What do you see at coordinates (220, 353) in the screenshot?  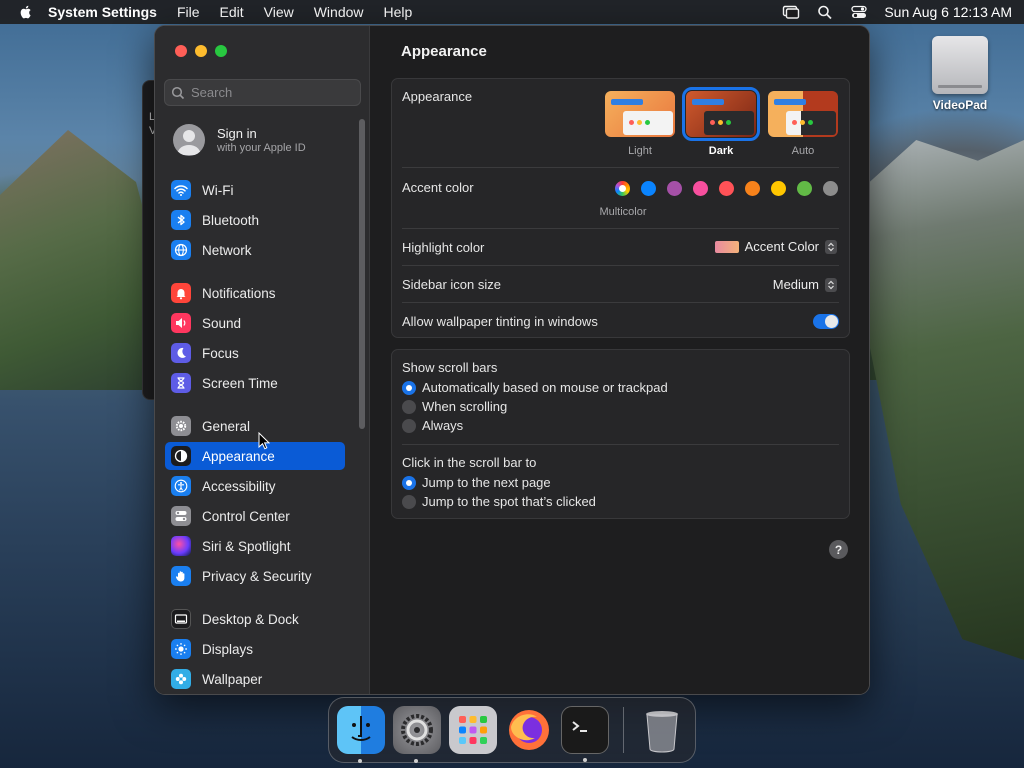 I see `sidebar-item-label: Focus` at bounding box center [220, 353].